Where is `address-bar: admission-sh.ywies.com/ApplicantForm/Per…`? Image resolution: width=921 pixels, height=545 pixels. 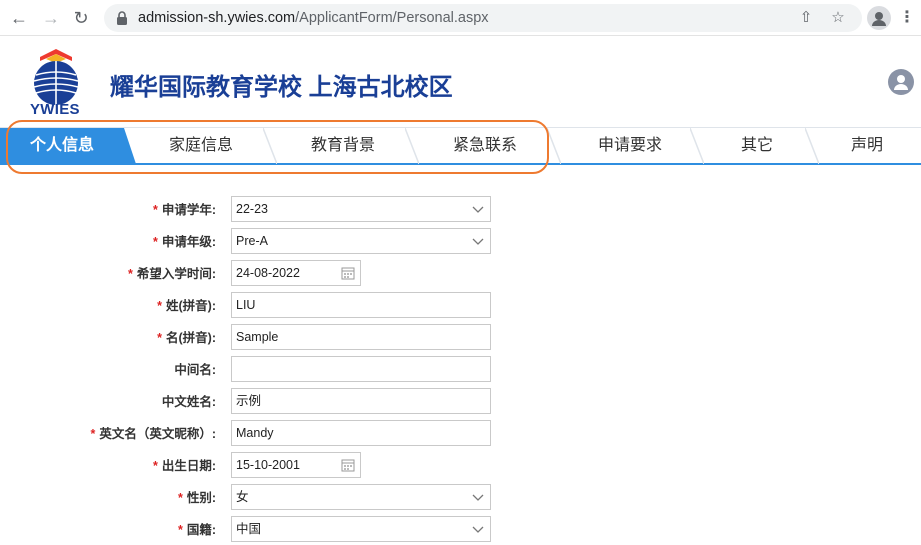
address-bar: admission-sh.ywies.com/ApplicantForm/Per… is located at coordinates (483, 18).